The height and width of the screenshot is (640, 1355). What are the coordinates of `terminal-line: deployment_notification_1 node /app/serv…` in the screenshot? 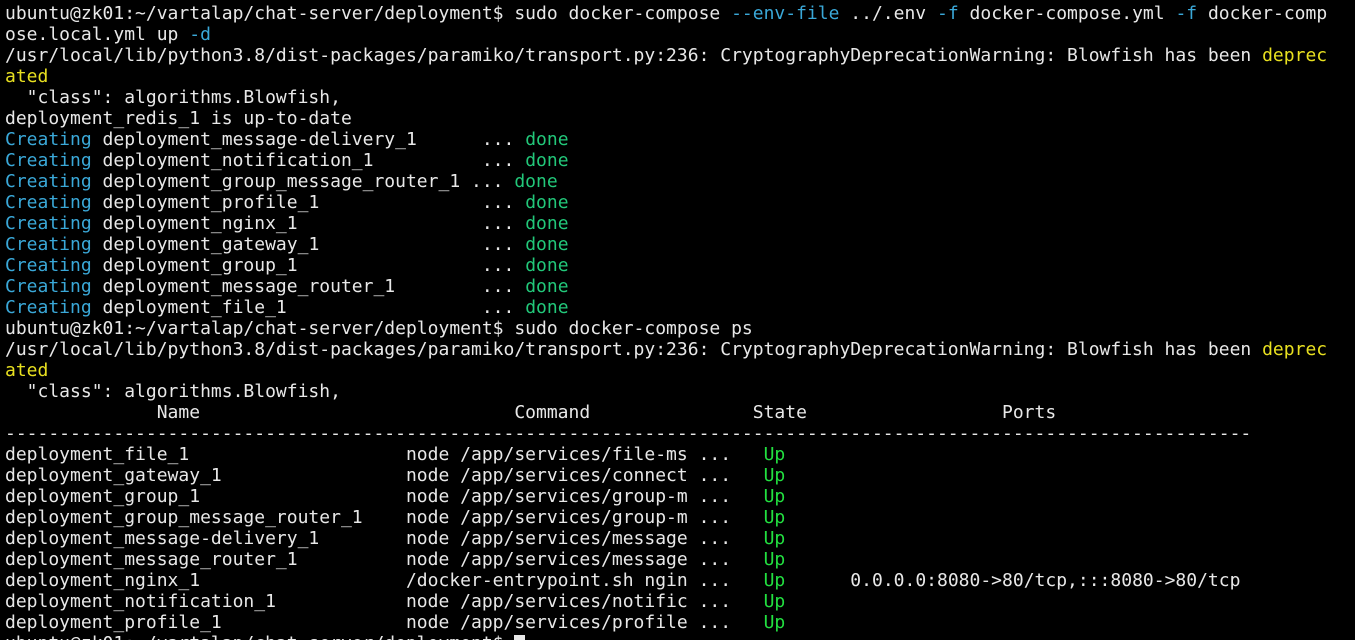 It's located at (680, 601).